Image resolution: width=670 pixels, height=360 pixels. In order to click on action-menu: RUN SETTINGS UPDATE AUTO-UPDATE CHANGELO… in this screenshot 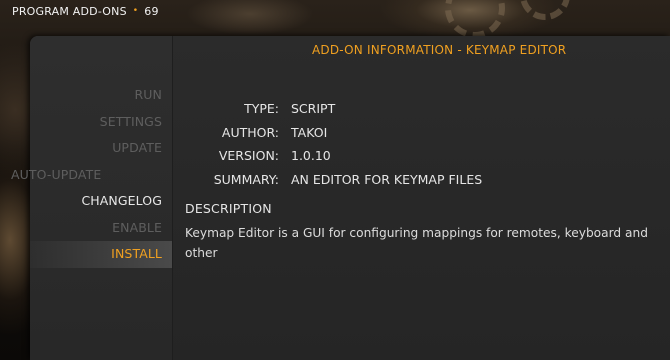, I will do `click(91, 175)`.